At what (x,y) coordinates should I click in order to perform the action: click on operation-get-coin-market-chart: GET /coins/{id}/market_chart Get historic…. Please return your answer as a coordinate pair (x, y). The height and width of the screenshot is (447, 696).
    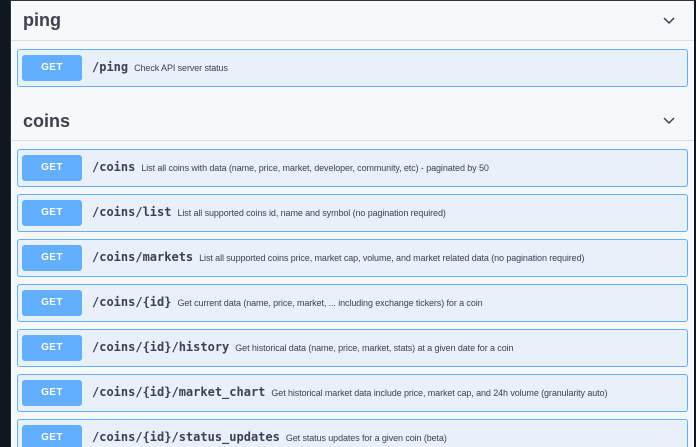
    Looking at the image, I should click on (352, 393).